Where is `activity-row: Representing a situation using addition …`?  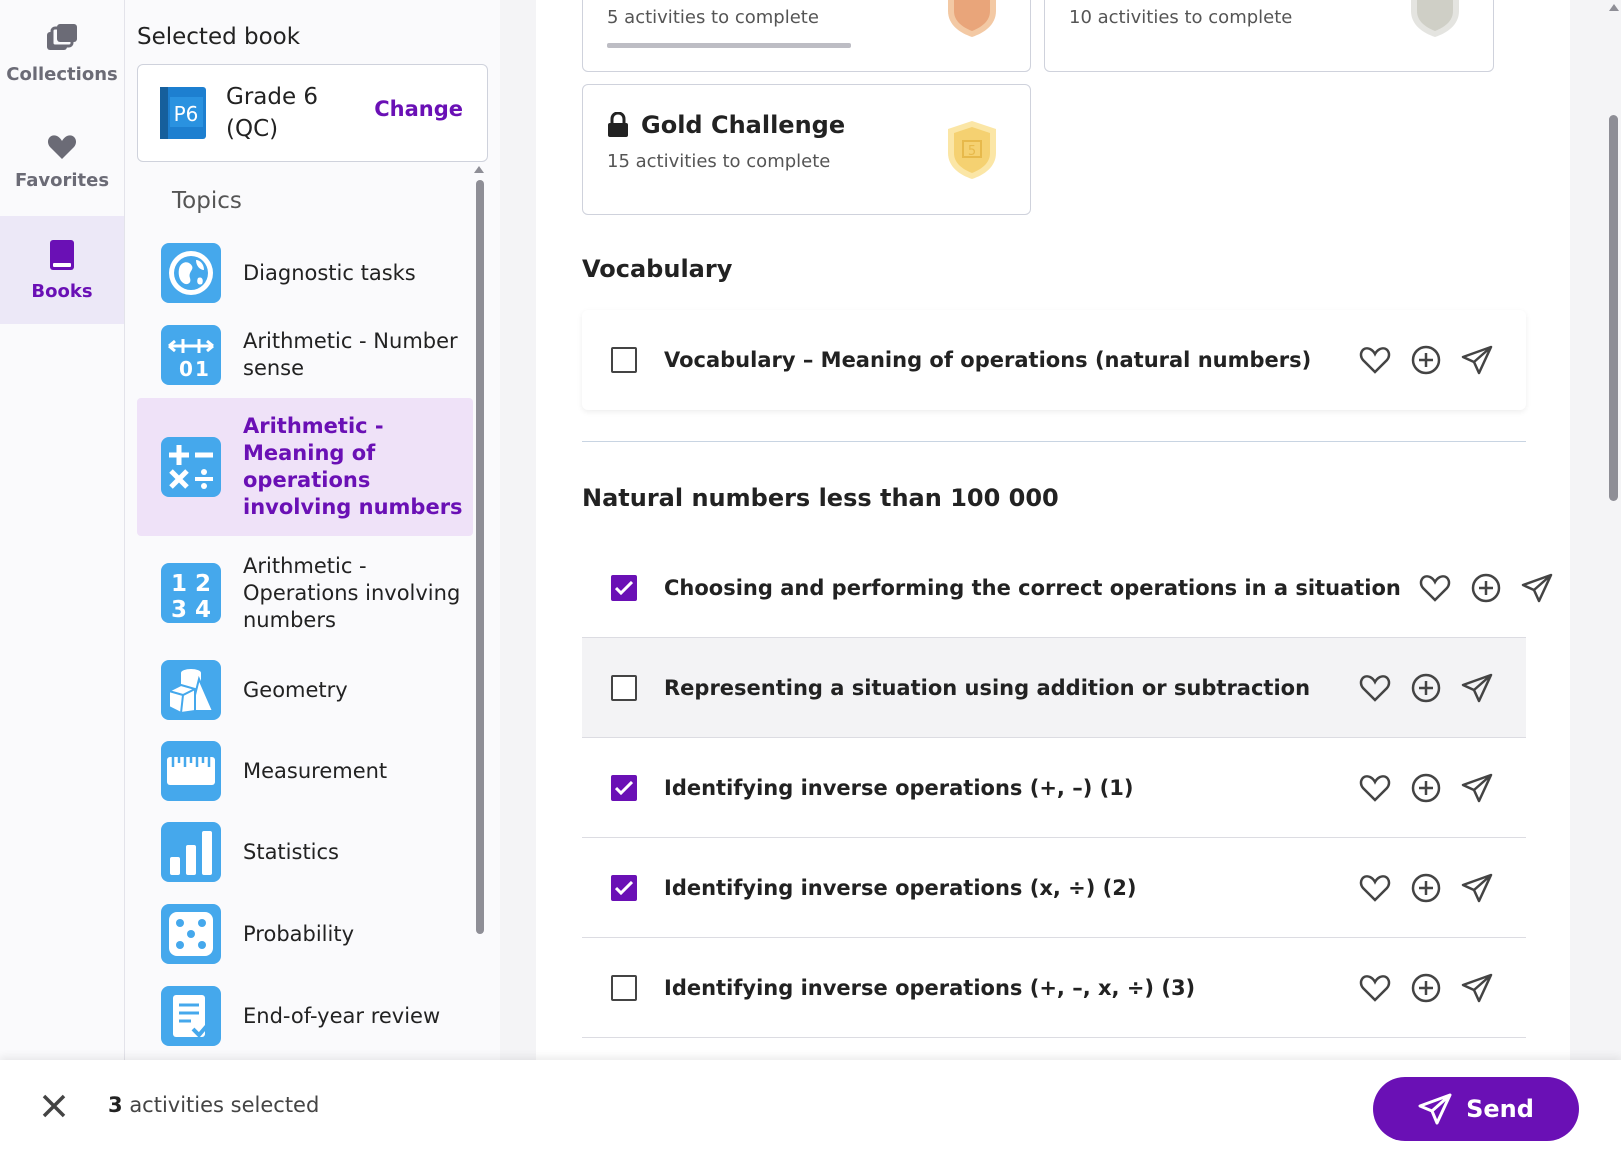
activity-row: Representing a situation using addition … is located at coordinates (1054, 688).